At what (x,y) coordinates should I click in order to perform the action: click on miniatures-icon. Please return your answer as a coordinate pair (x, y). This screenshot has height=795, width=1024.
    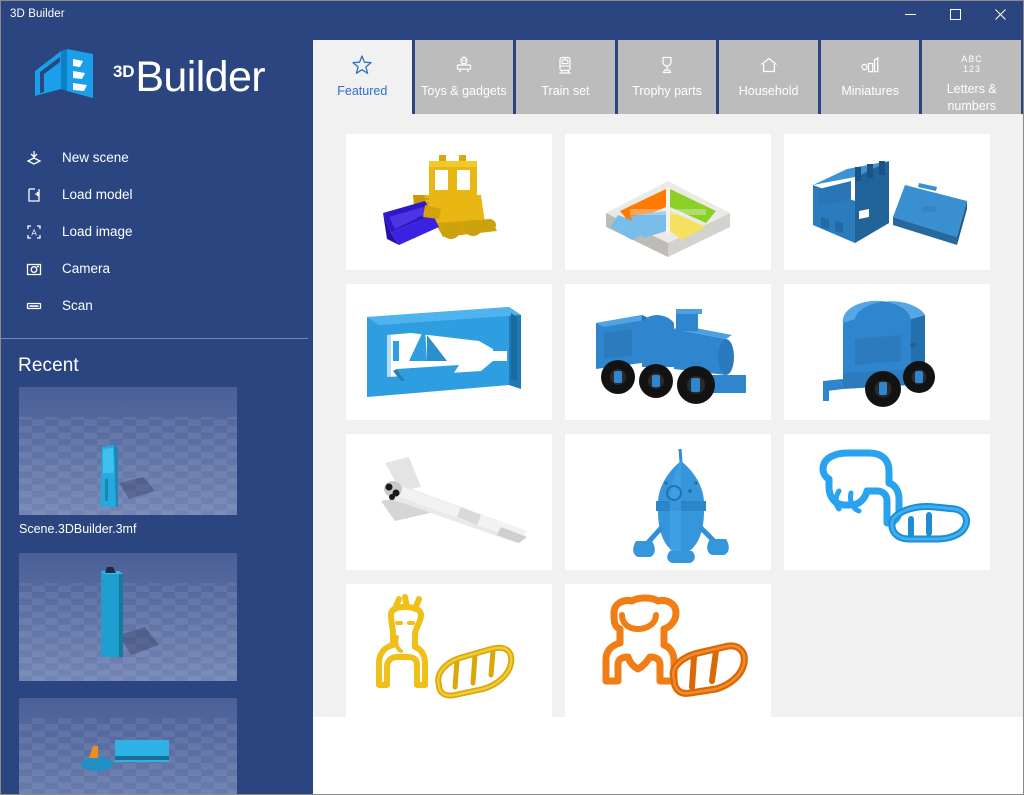
    Looking at the image, I should click on (870, 65).